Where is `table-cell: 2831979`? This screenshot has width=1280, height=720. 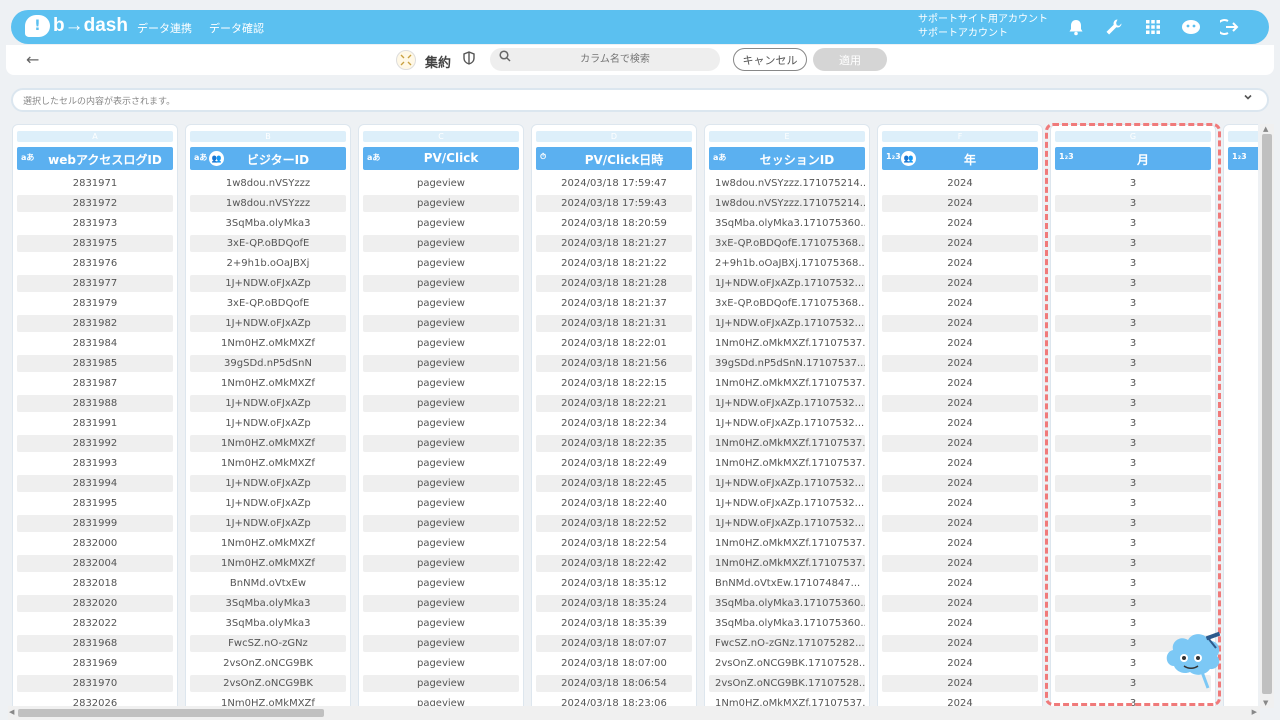
table-cell: 2831979 is located at coordinates (95, 303).